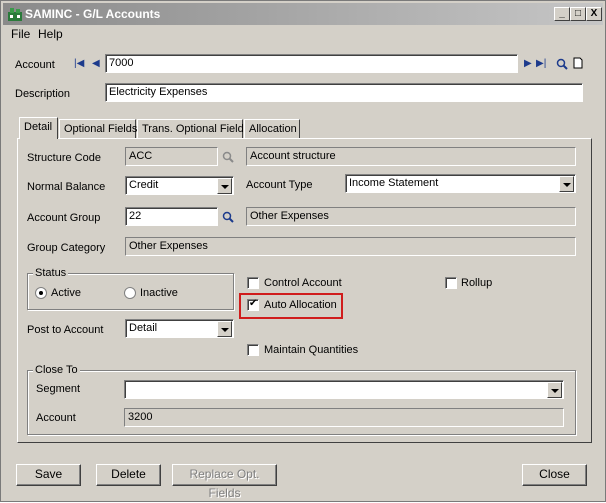 The height and width of the screenshot is (503, 606). What do you see at coordinates (224, 482) in the screenshot?
I see `replace-opt-fields-button: Replace Opt. Fields` at bounding box center [224, 482].